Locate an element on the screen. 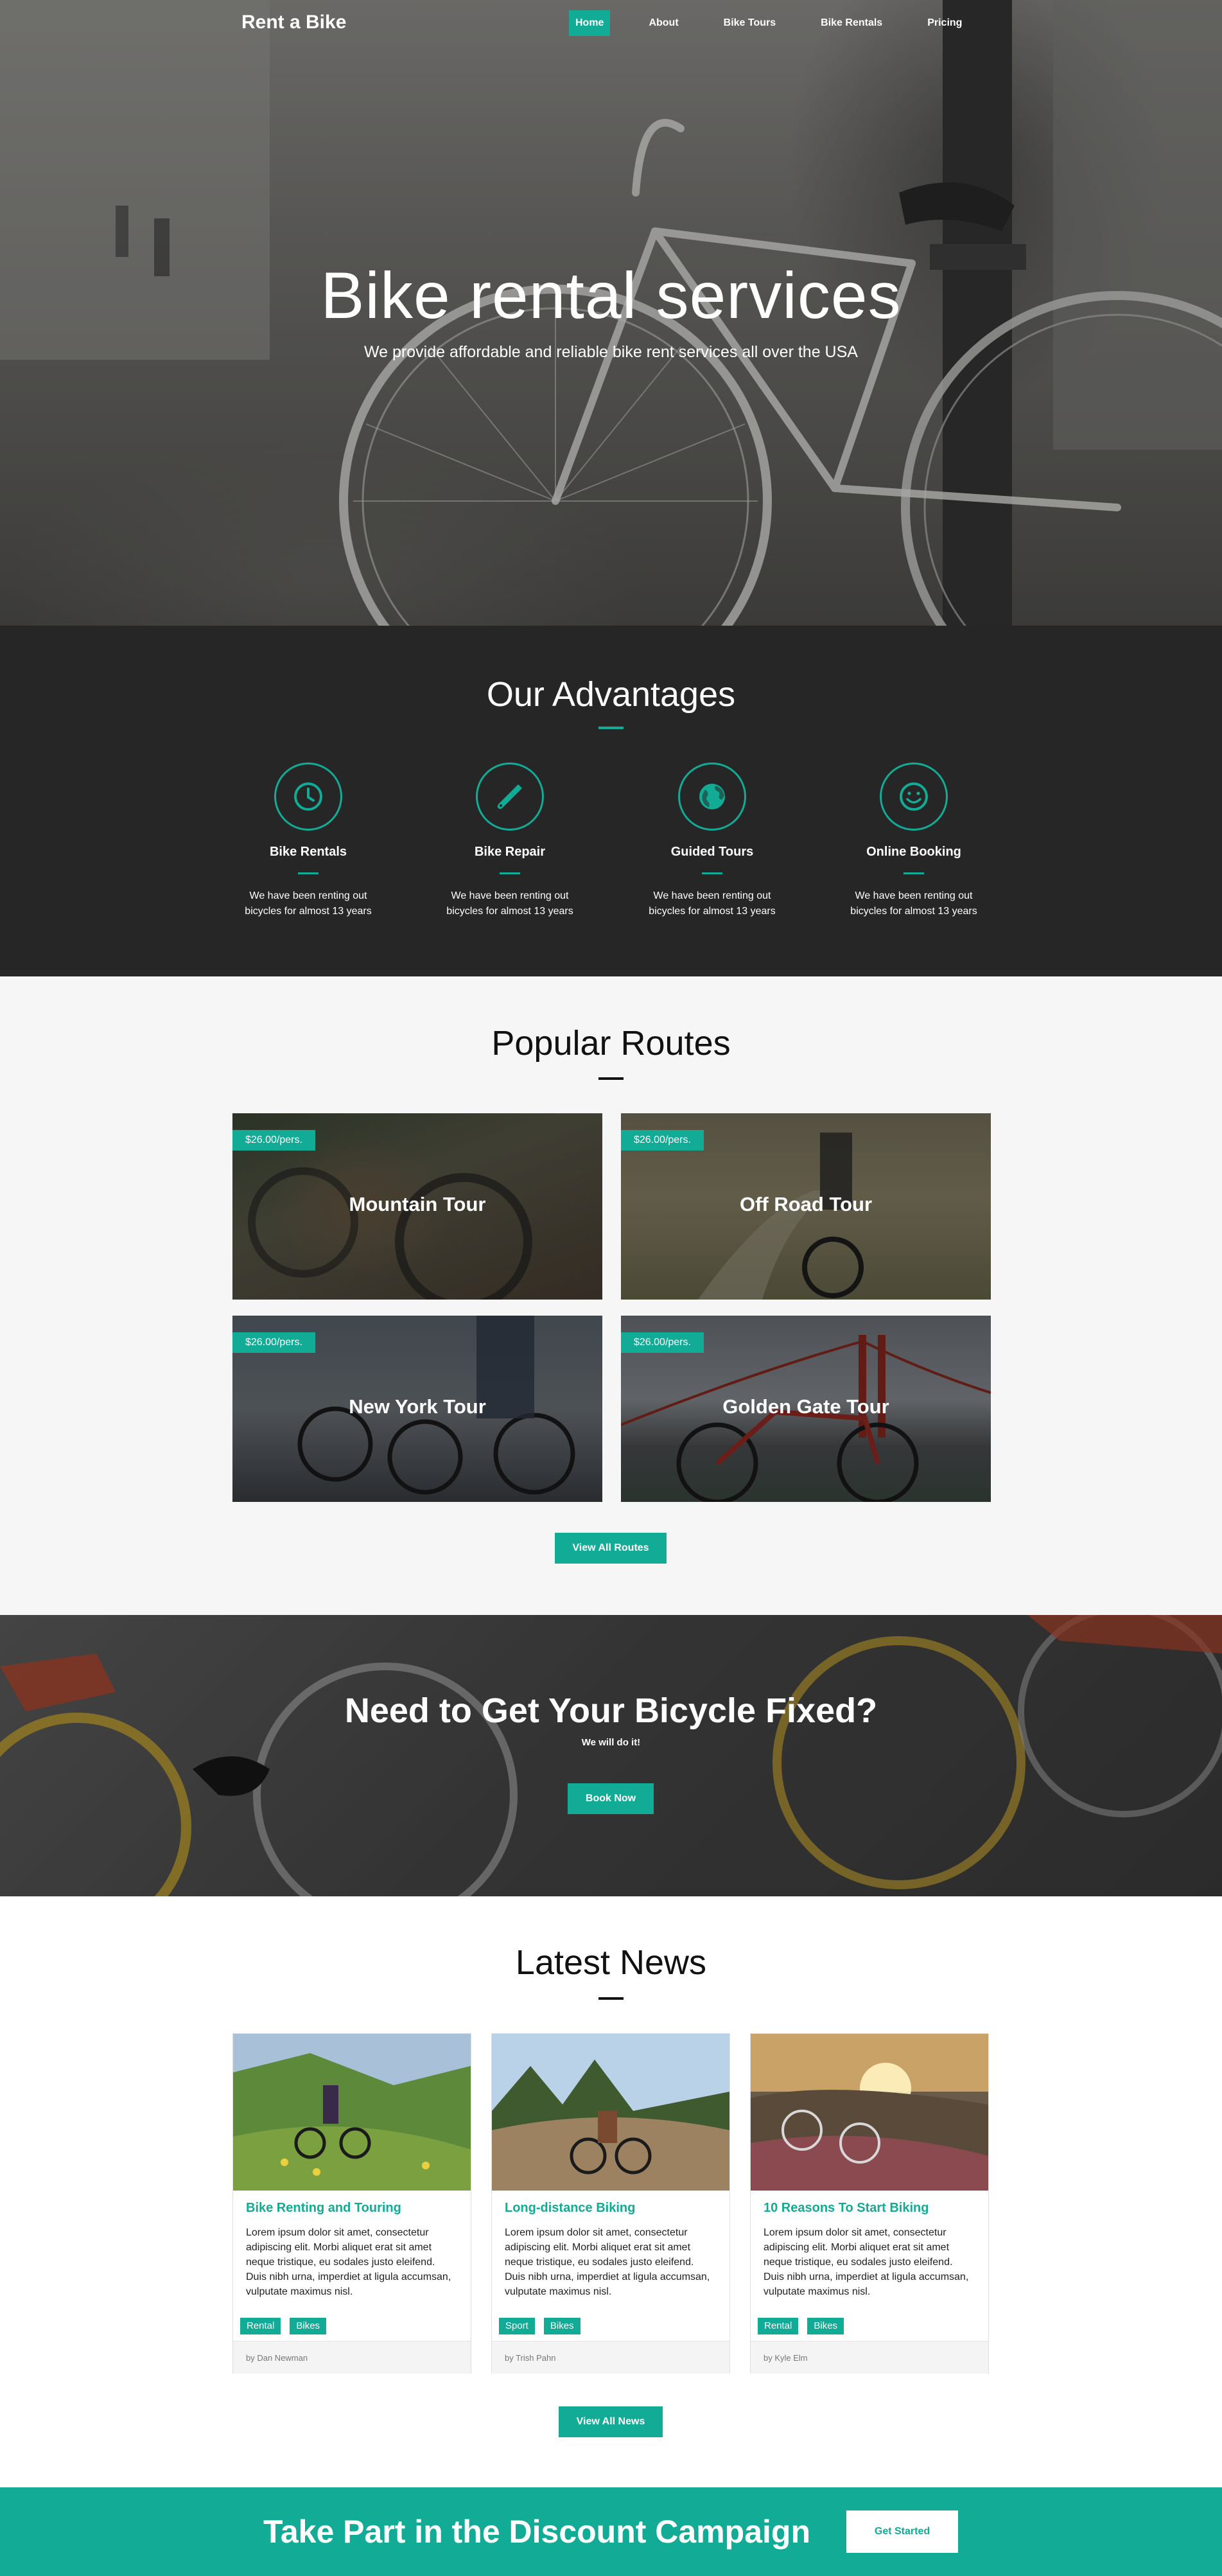 This screenshot has width=1222, height=2576. news-headline: Bike Renting and Touring is located at coordinates (324, 2208).